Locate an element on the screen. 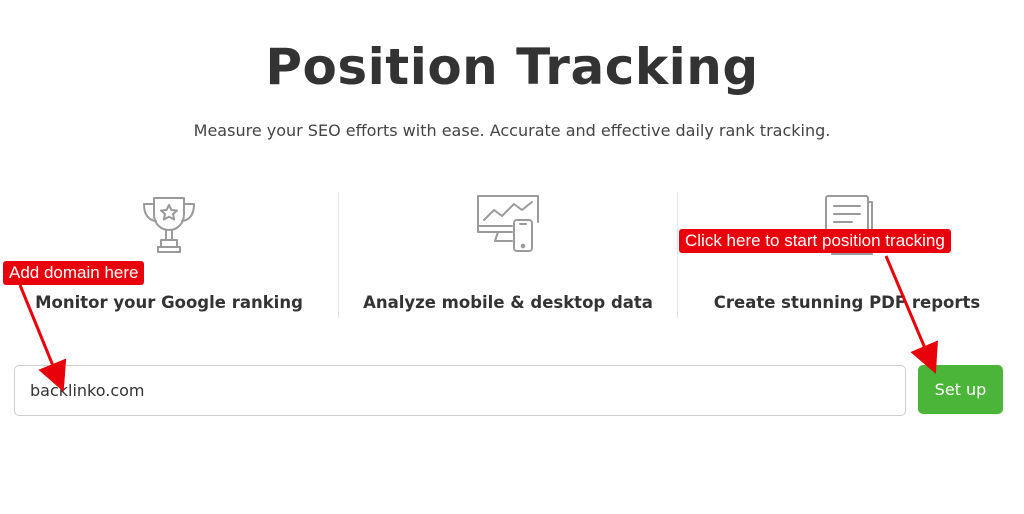 The width and height of the screenshot is (1024, 514). feature-mobile-desktop: Analyze mobile & desktop data is located at coordinates (508, 255).